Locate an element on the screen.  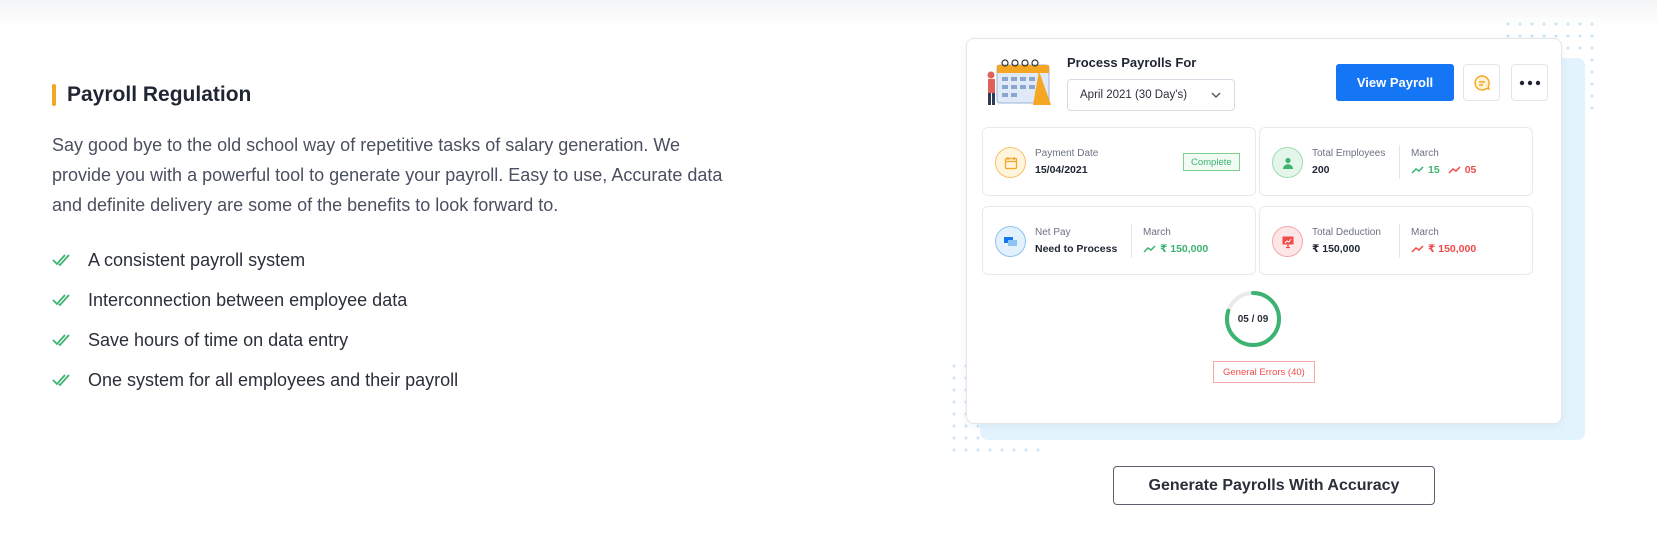
chevron-down-icon is located at coordinates (1216, 95).